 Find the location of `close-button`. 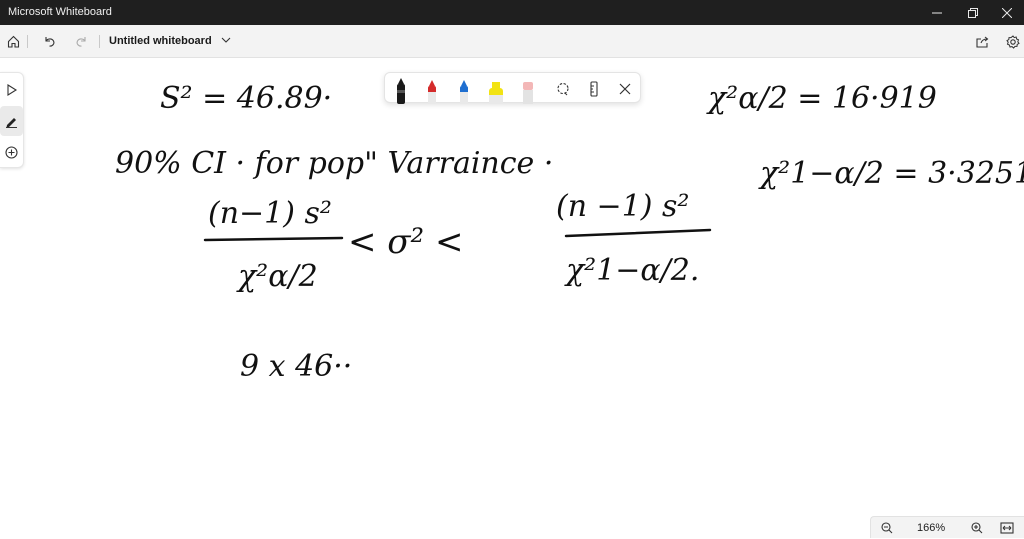

close-button is located at coordinates (1007, 12).